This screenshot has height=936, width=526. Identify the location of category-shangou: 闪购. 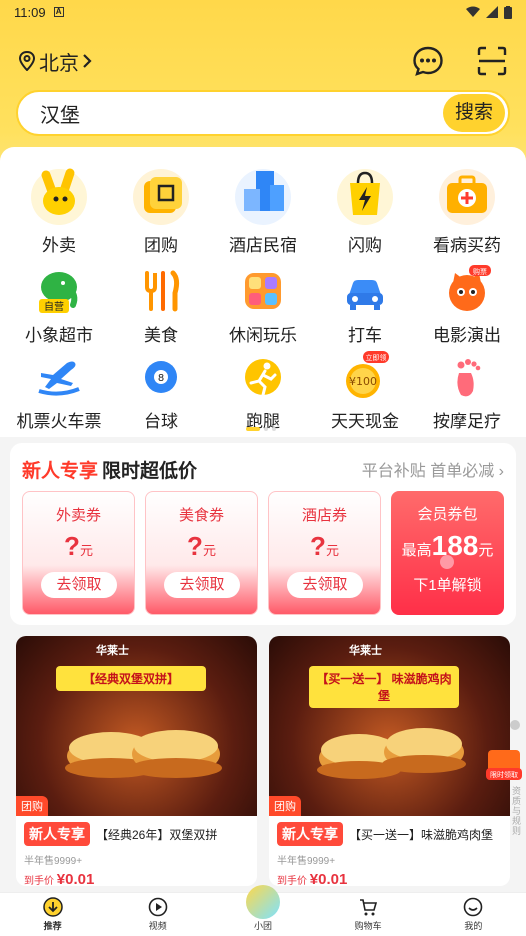
(365, 210).